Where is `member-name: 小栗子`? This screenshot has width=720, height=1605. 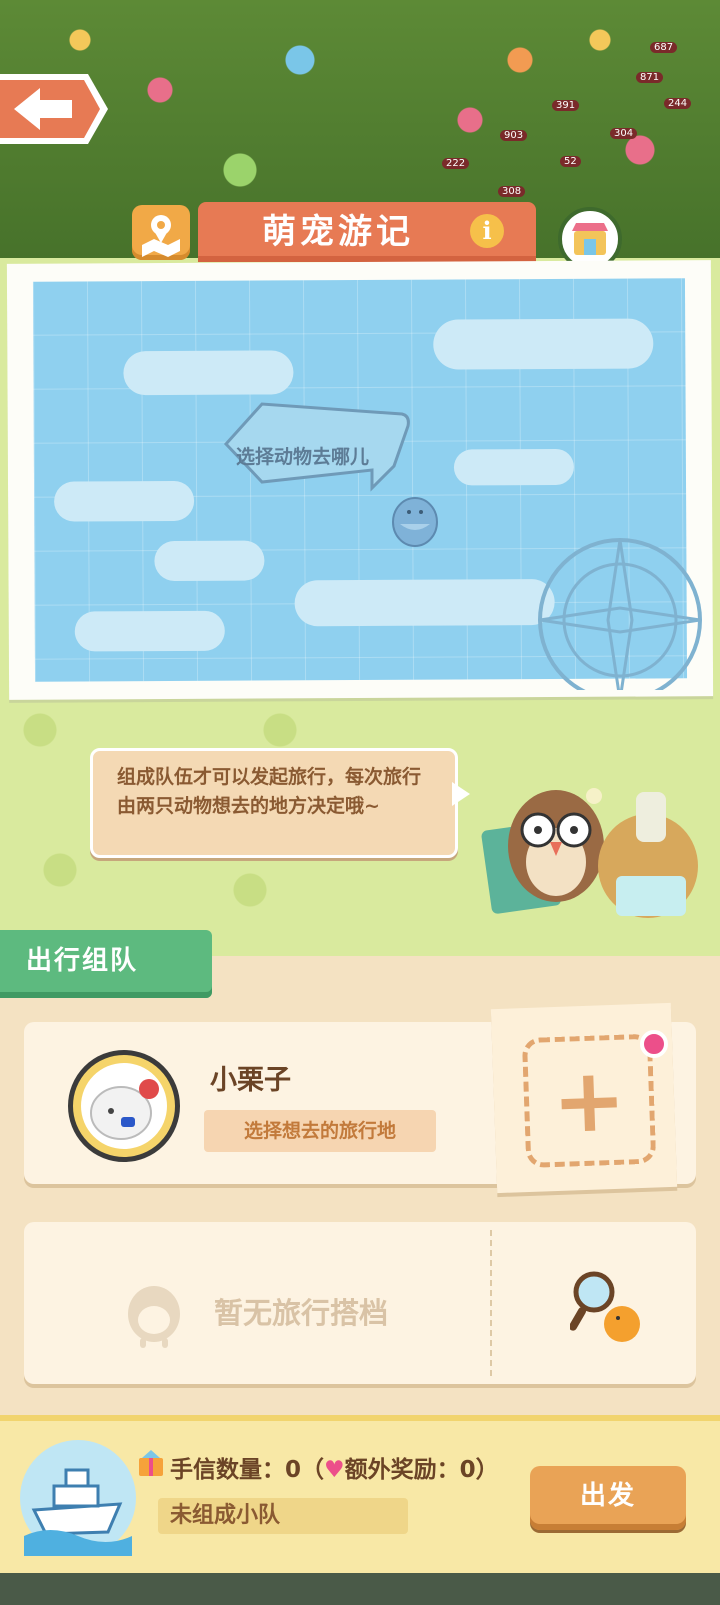 member-name: 小栗子 is located at coordinates (250, 1080).